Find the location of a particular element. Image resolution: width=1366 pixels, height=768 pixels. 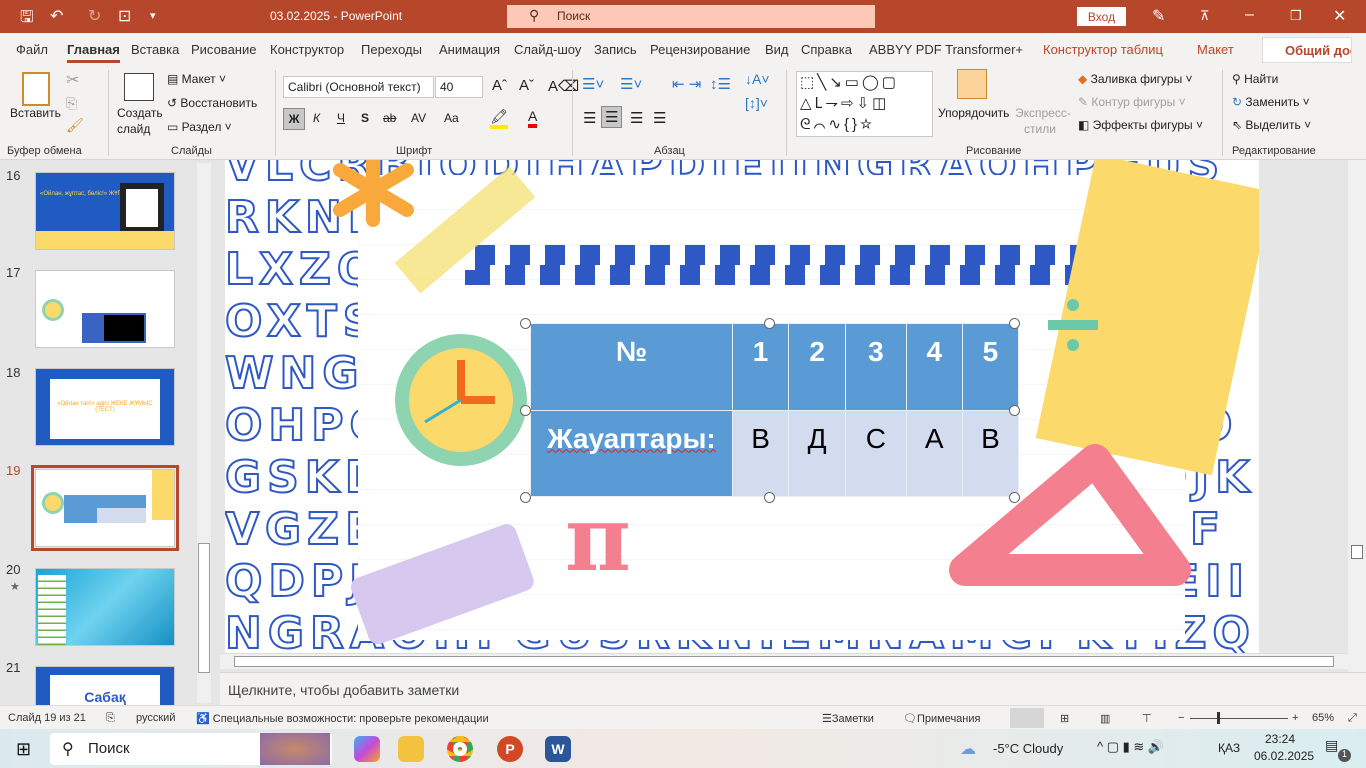

vertical-scrollbar is located at coordinates (1357, 416).